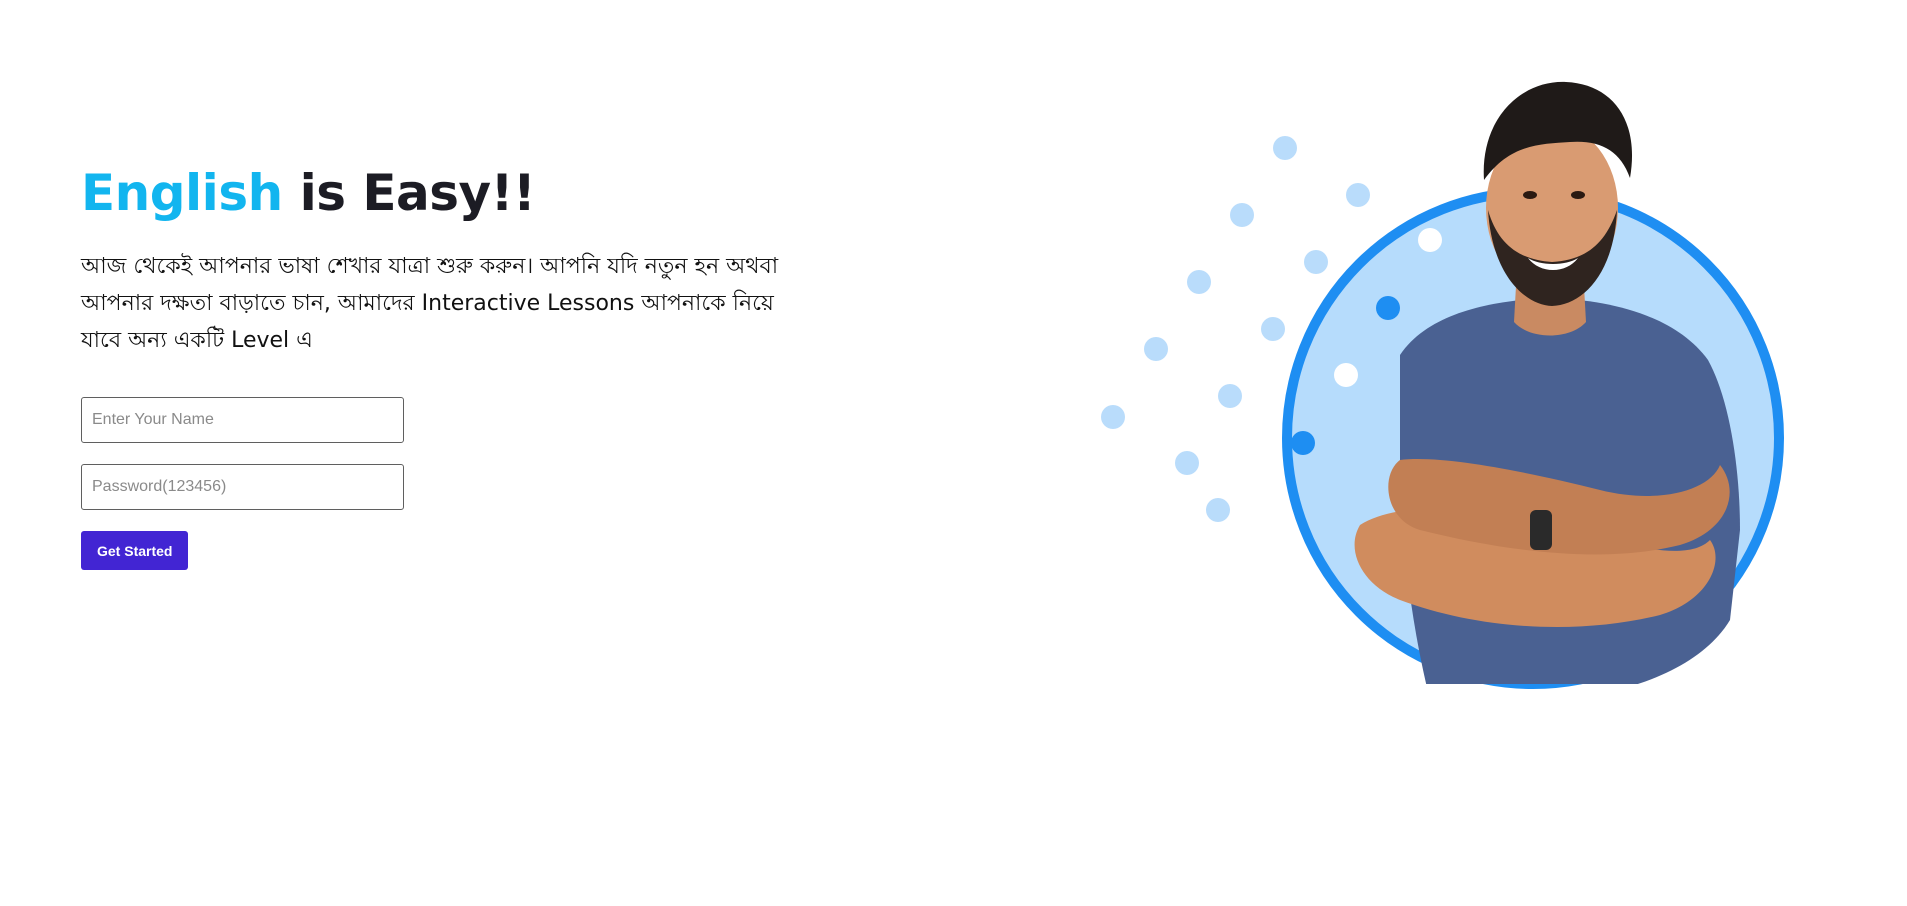 This screenshot has width=1907, height=906. What do you see at coordinates (409, 193) in the screenshot?
I see `headline-rest: is Easy!!` at bounding box center [409, 193].